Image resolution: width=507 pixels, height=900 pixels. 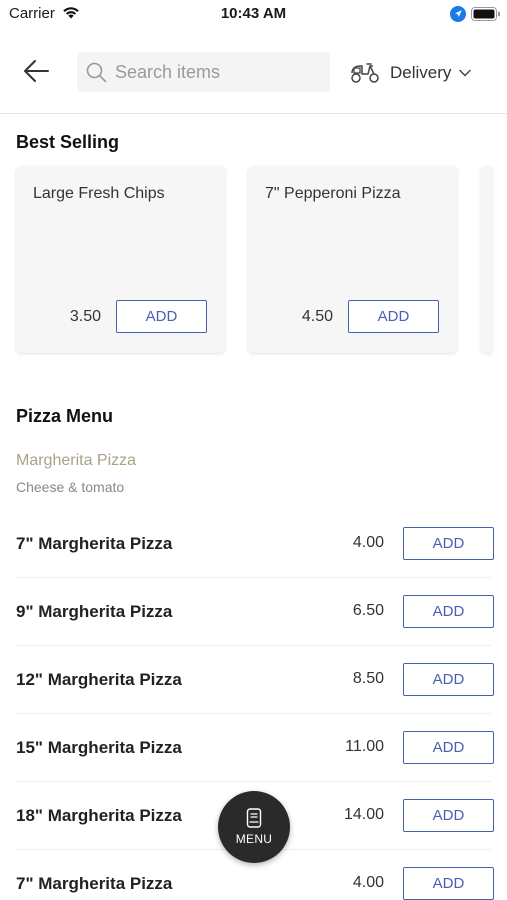 I want to click on menu-row: 7" Margherita Pizza 4.00 ADD, so click(x=253, y=544).